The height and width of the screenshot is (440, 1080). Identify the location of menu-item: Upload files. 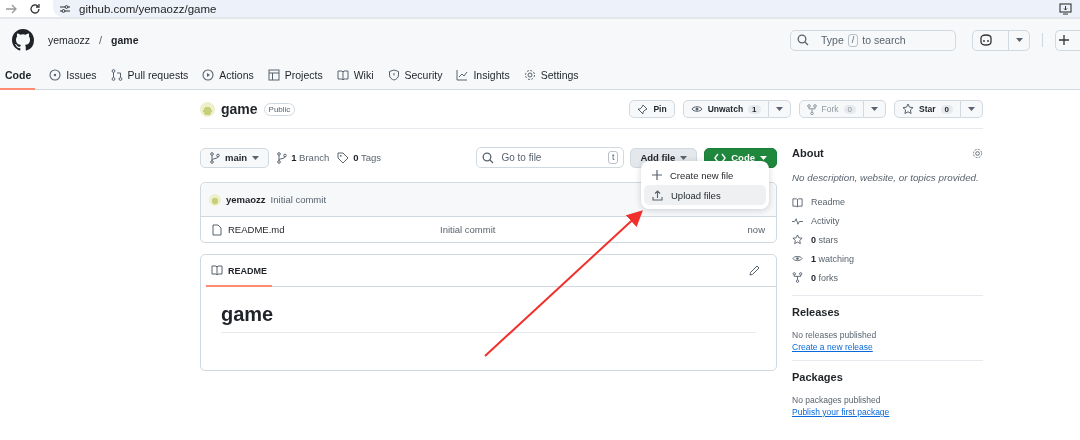
(705, 195).